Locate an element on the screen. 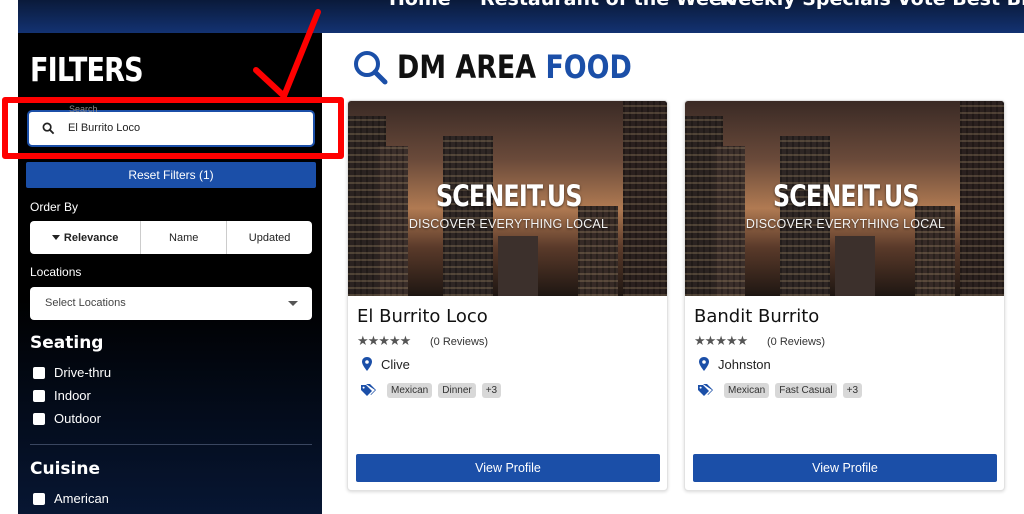  nav-vote-best-bite: Vote Best Bite is located at coordinates (960, 5).